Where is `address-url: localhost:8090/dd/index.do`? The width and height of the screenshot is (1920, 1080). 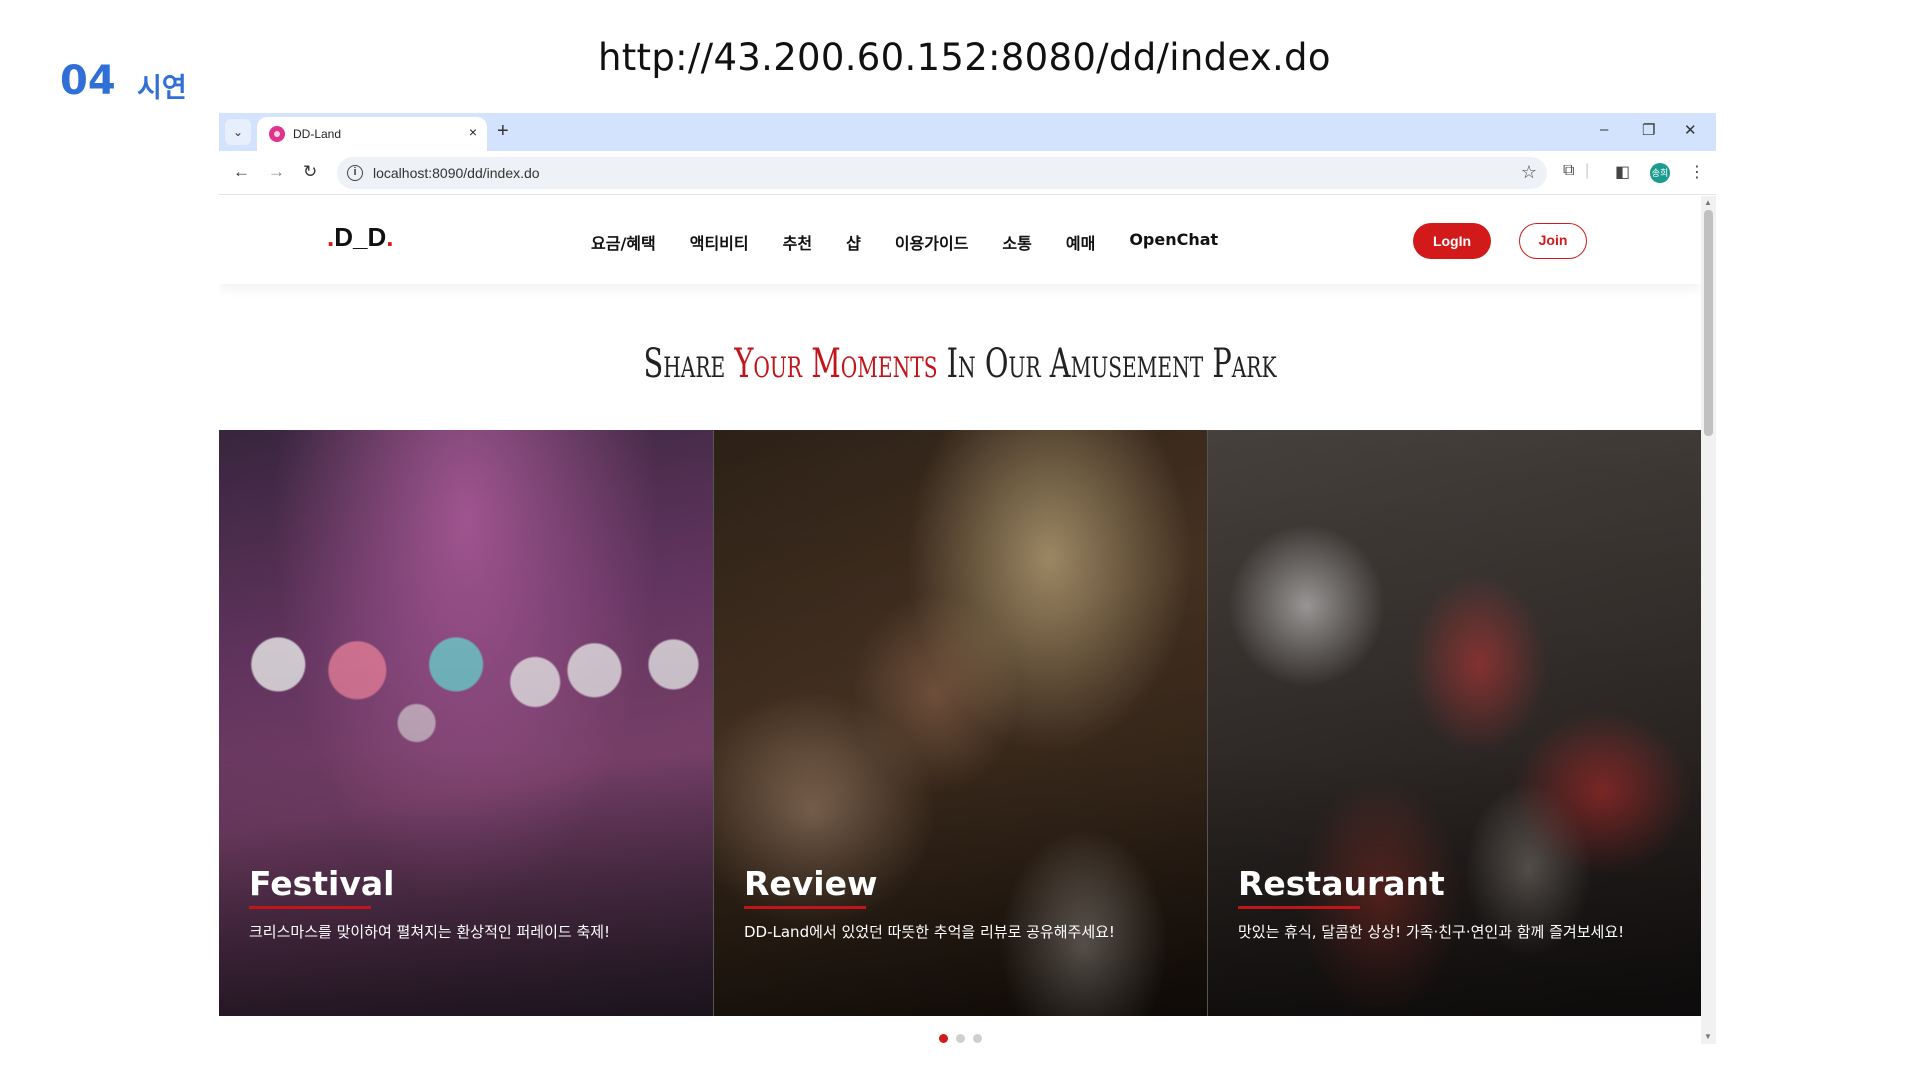
address-url: localhost:8090/dd/index.do is located at coordinates (456, 173).